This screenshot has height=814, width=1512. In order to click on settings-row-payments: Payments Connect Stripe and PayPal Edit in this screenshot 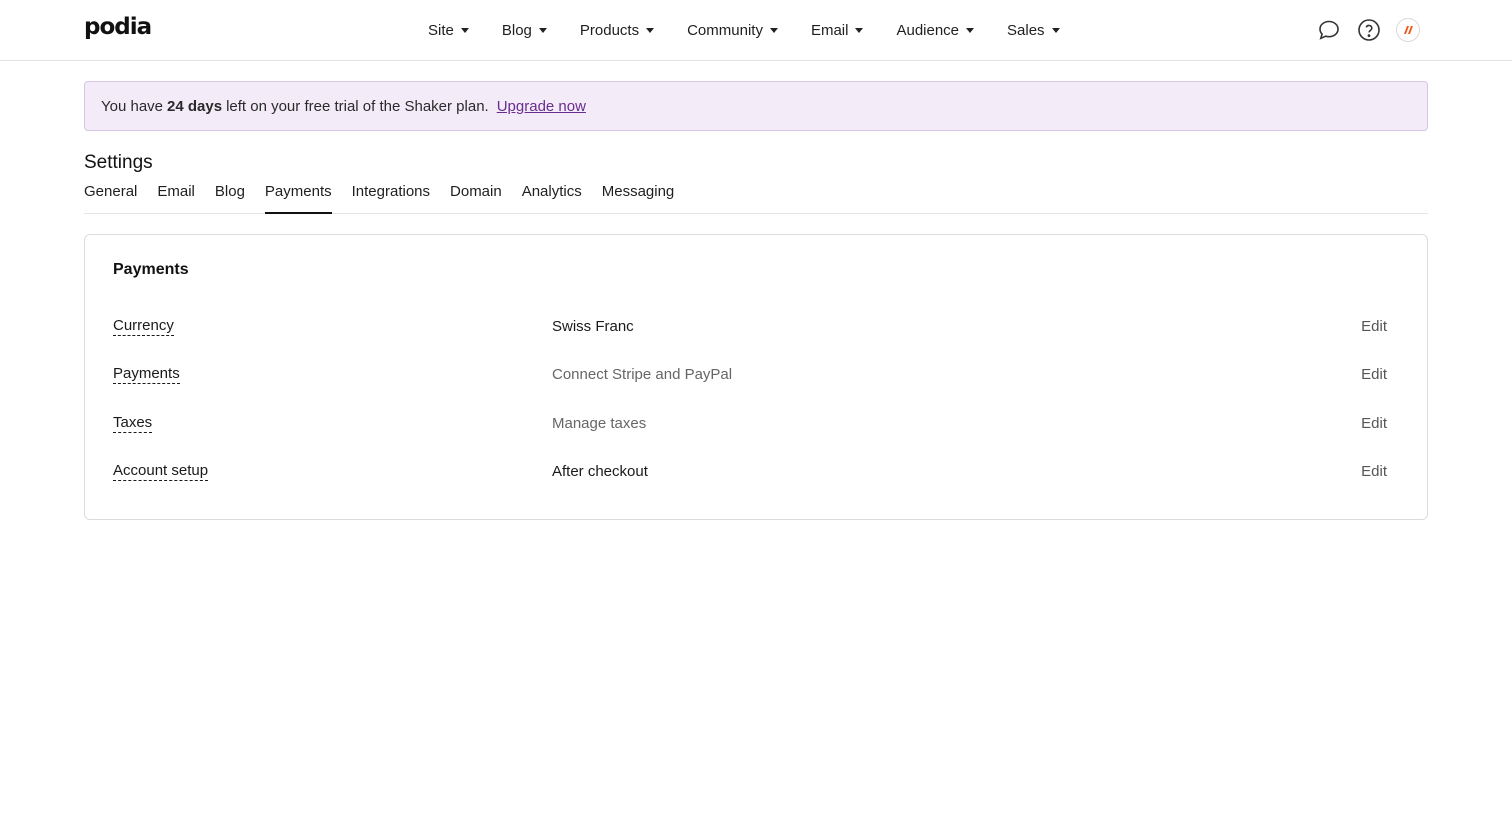, I will do `click(757, 379)`.